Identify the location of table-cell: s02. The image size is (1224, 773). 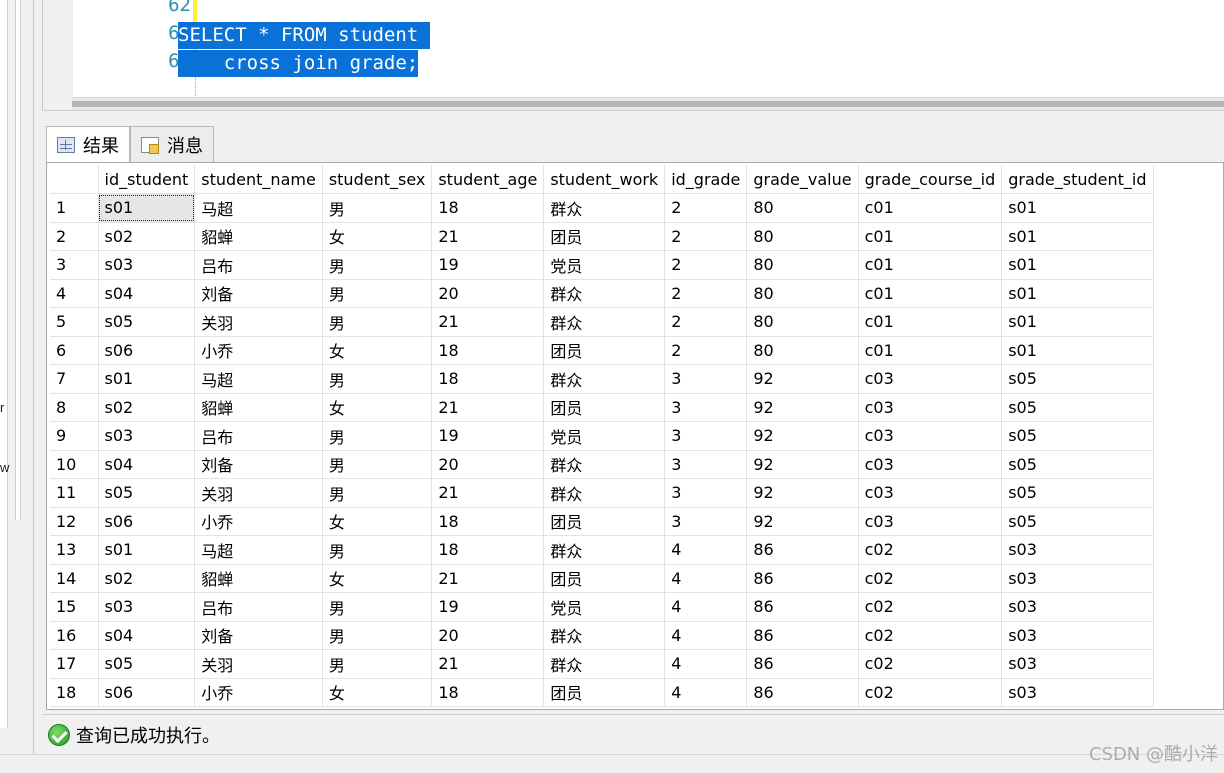
(147, 236).